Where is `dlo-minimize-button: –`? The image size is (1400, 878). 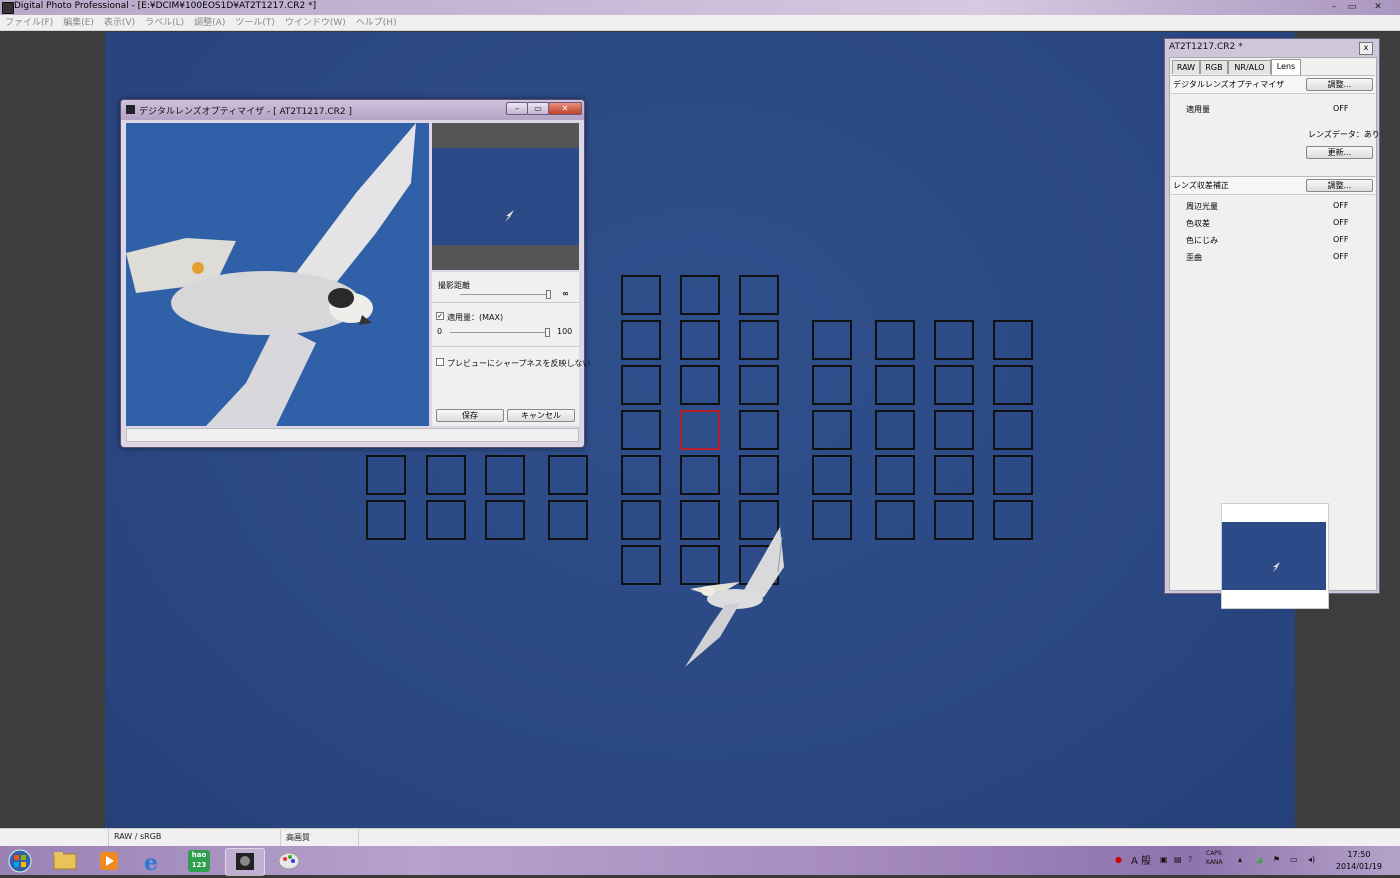 dlo-minimize-button: – is located at coordinates (517, 108).